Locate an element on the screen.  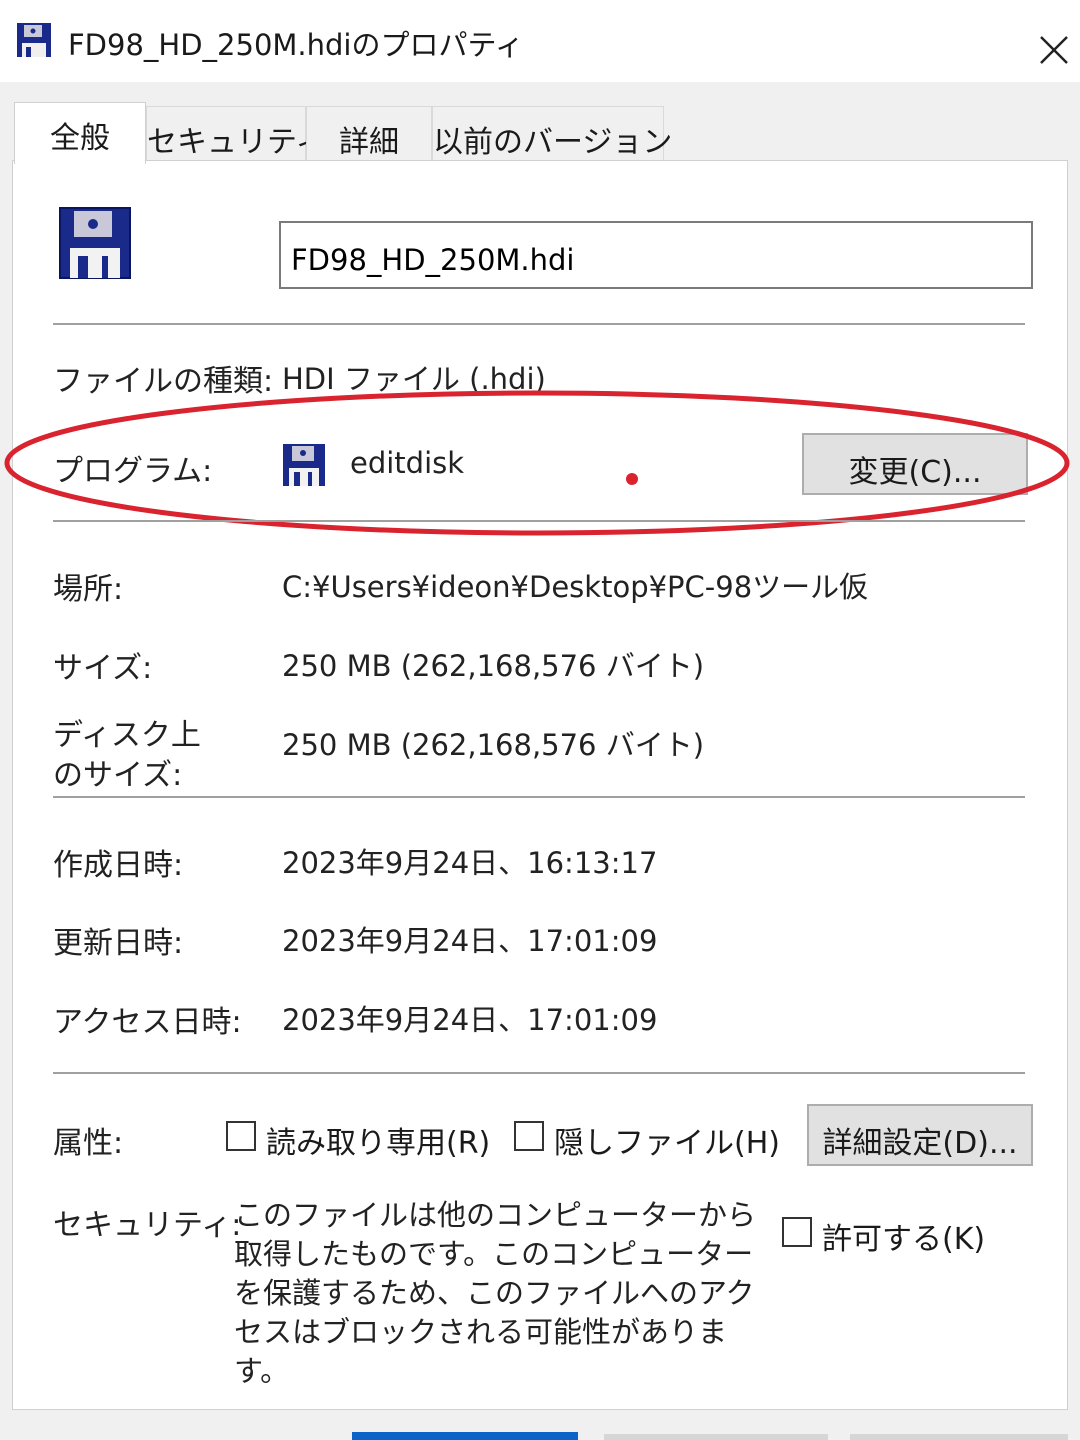
disk-size-label-line1: ディスク上 is located at coordinates (127, 735).